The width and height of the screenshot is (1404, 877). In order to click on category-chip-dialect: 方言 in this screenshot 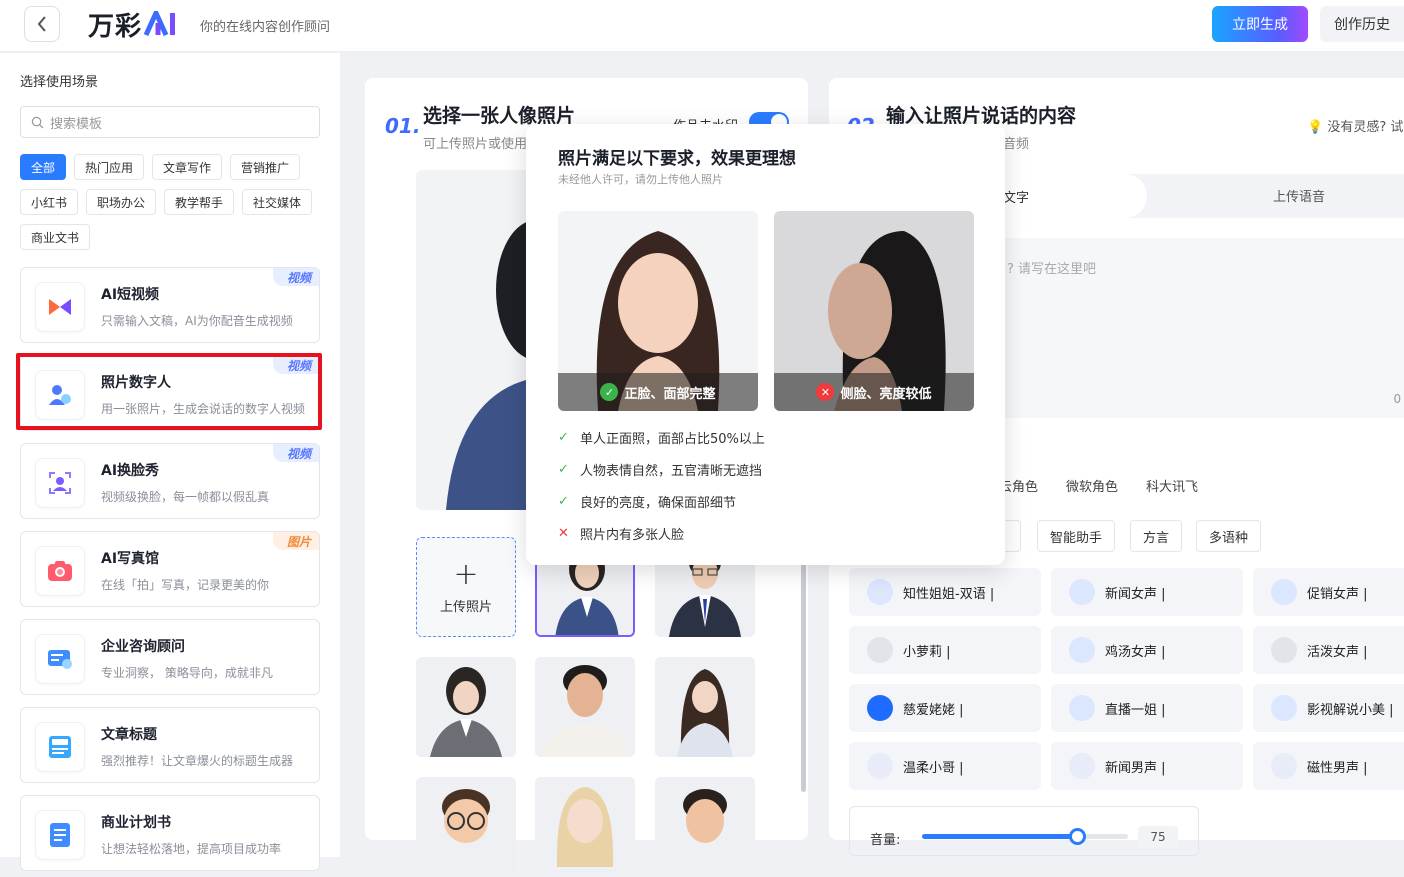, I will do `click(1156, 536)`.